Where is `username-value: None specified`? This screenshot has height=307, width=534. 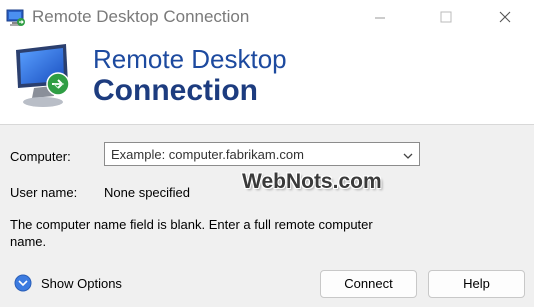
username-value: None specified is located at coordinates (147, 192).